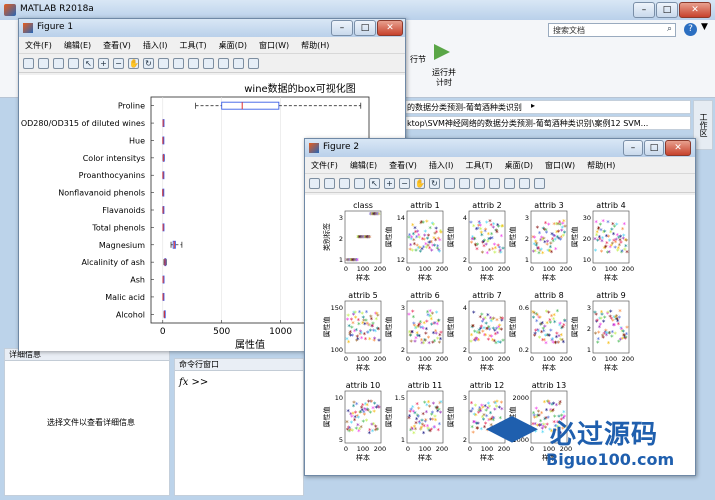 This screenshot has width=715, height=500. What do you see at coordinates (533, 105) in the screenshot?
I see `chevron-right-icon: ▸` at bounding box center [533, 105].